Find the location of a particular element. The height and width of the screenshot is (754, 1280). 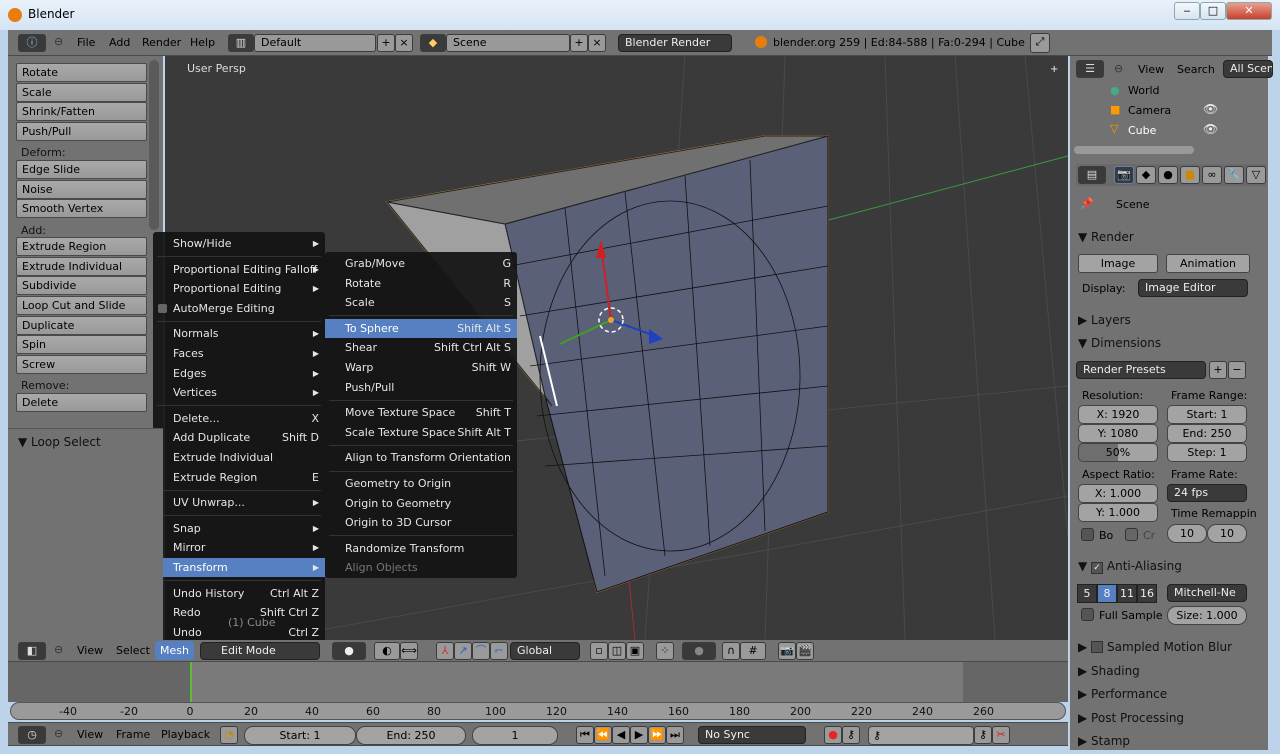

border-checkbox is located at coordinates (1087, 534).